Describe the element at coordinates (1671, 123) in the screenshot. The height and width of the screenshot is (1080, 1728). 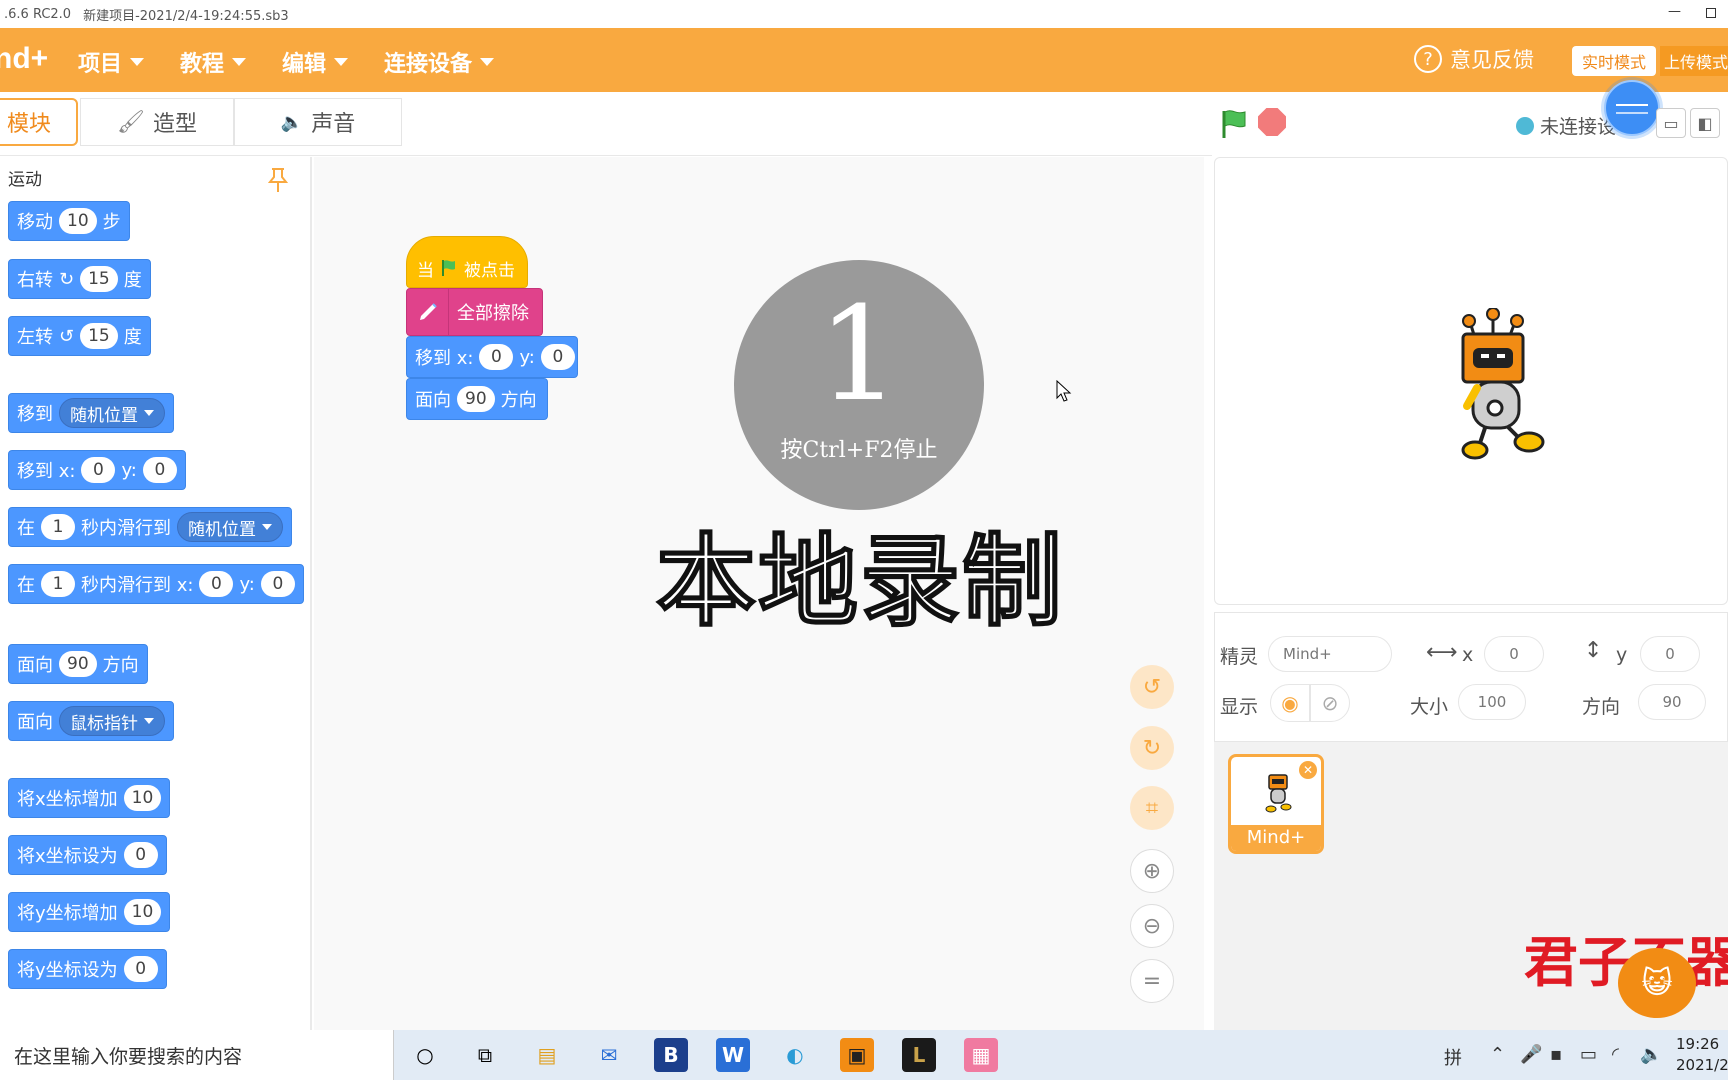
I see `small-stage-button: ▭` at that location.